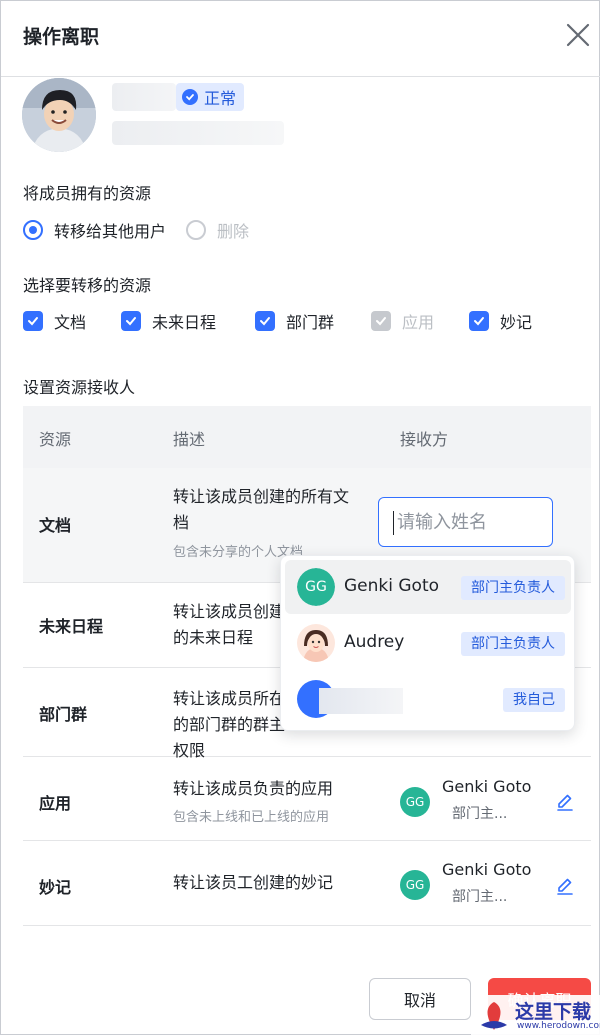 This screenshot has height=1035, width=600. Describe the element at coordinates (534, 700) in the screenshot. I see `self-tag: 我自己` at that location.